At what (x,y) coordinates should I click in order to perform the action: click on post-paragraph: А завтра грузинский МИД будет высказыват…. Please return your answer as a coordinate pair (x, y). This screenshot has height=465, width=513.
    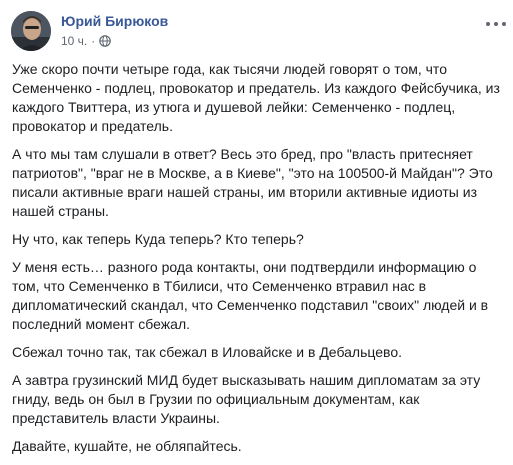
    Looking at the image, I should click on (246, 399).